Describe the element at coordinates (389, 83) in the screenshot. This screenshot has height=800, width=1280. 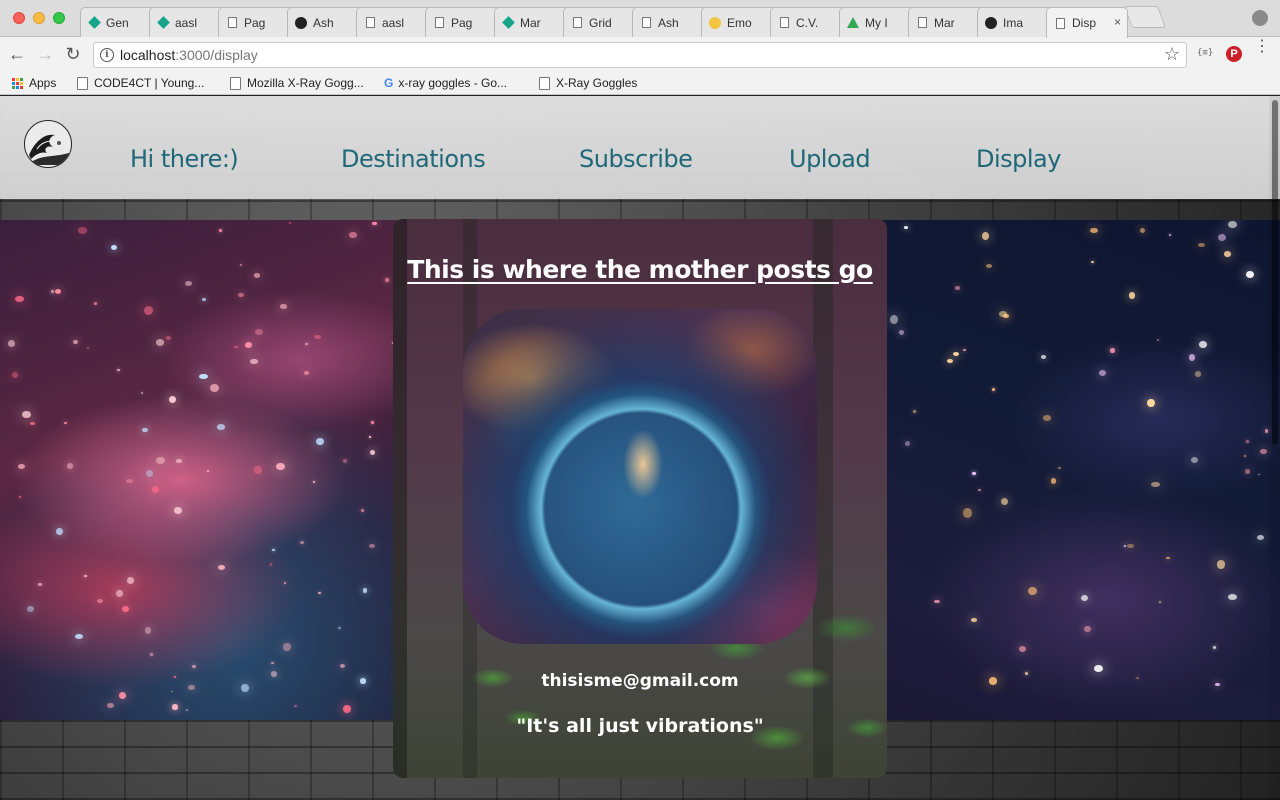
I see `google-icon: G` at that location.